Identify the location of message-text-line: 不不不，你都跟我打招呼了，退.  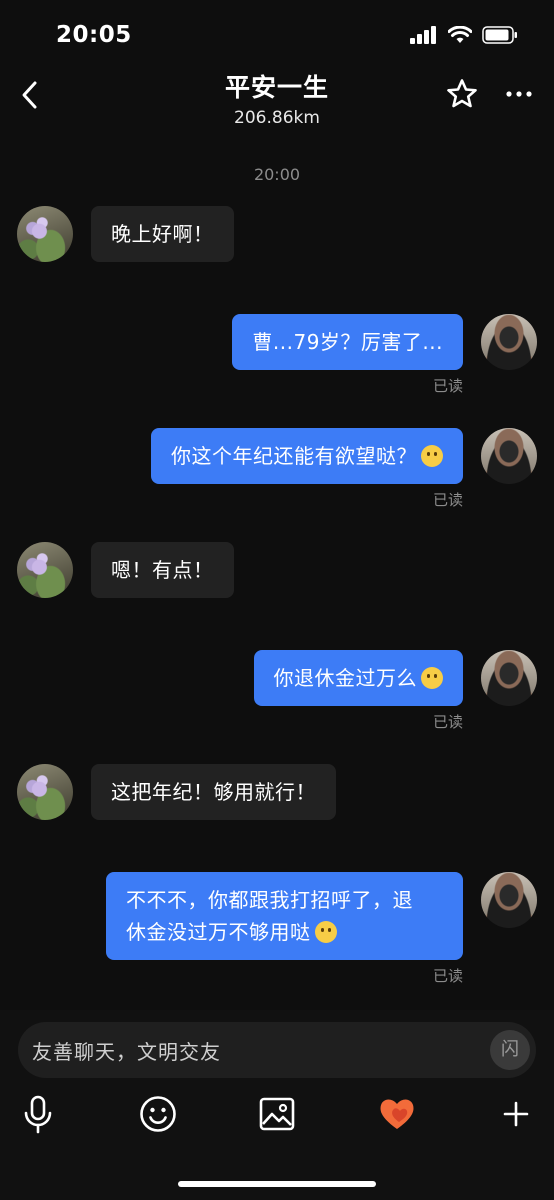
(269, 900).